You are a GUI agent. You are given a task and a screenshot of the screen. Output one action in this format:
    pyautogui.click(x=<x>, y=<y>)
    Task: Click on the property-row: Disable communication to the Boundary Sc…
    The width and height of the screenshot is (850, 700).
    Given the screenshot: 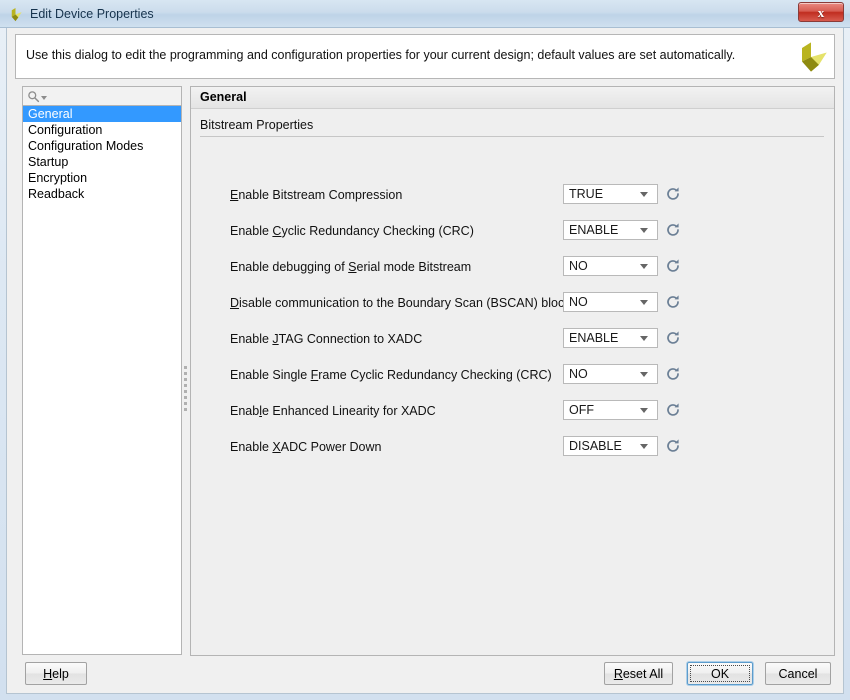 What is the action you would take?
    pyautogui.click(x=512, y=304)
    